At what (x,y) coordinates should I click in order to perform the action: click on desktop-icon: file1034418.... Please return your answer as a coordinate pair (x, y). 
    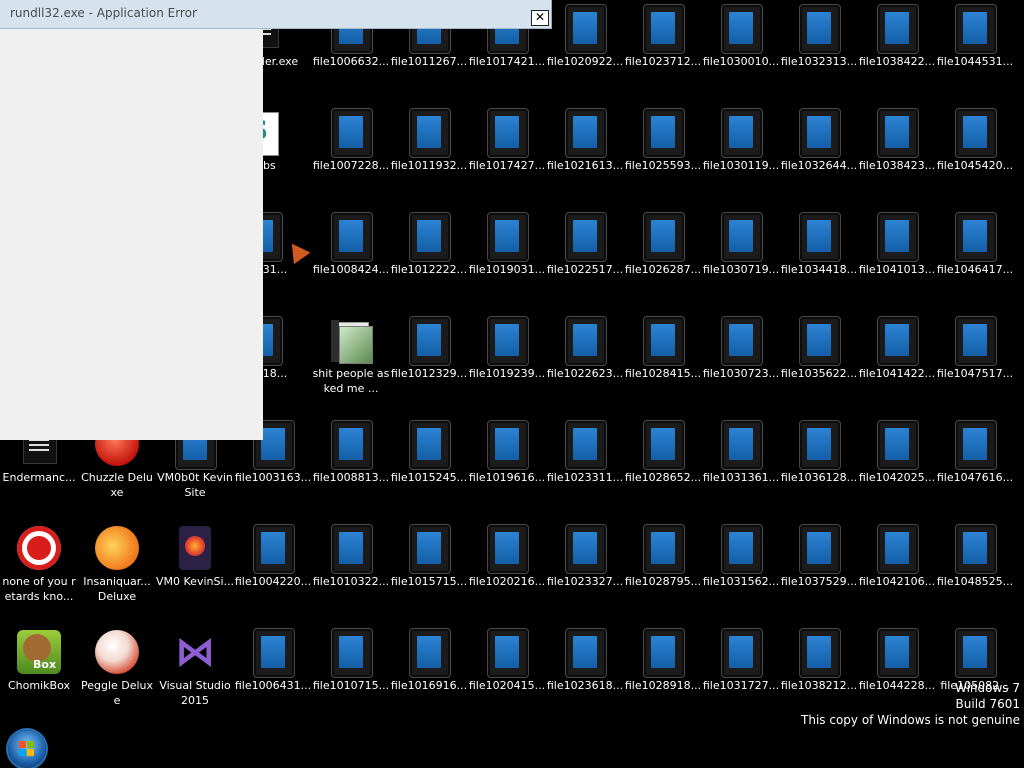
    Looking at the image, I should click on (819, 260).